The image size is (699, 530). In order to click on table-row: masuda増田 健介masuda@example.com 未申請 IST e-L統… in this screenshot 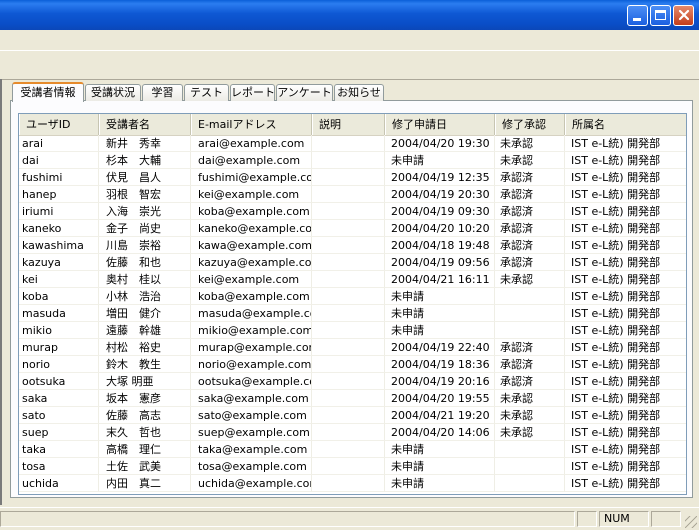, I will do `click(352, 313)`.